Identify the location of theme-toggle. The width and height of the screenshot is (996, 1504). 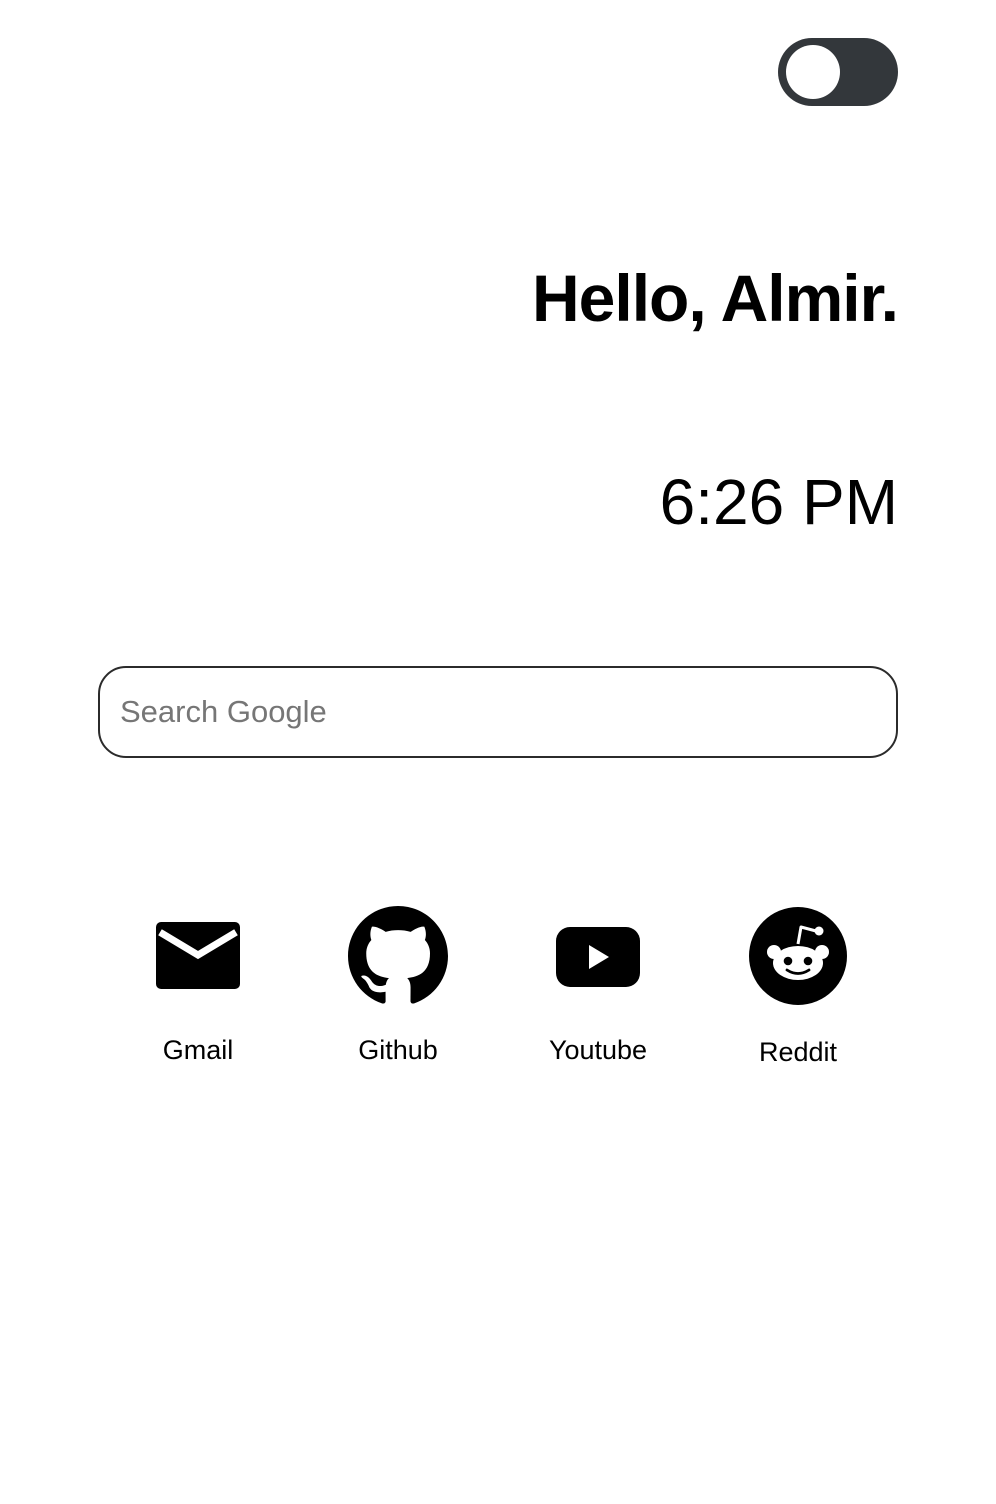
(838, 72).